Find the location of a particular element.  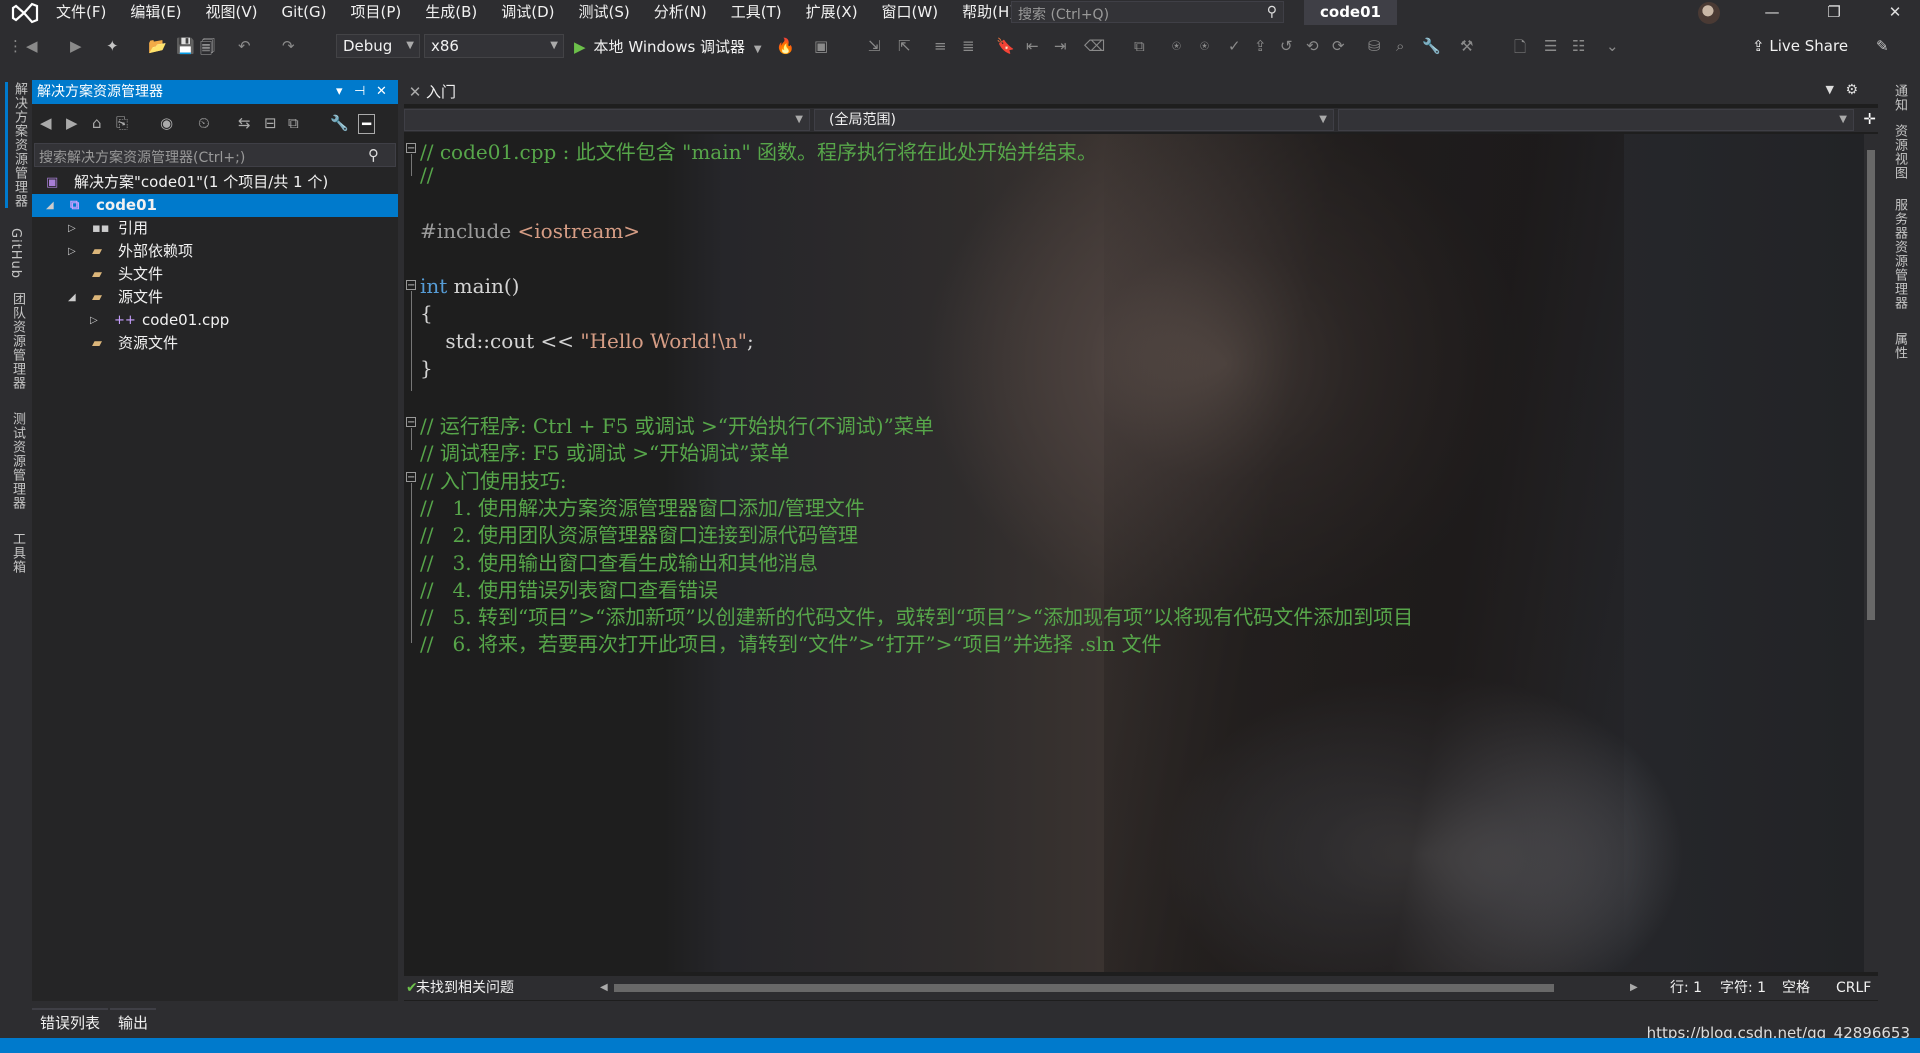

tab-notifications: 通知 is located at coordinates (1899, 98).